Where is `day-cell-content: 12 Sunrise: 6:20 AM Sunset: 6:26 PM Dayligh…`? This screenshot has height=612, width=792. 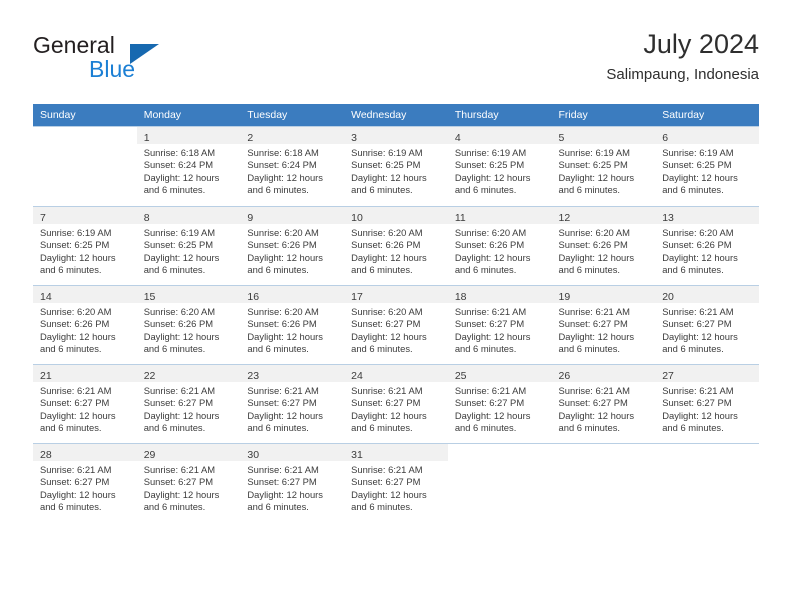 day-cell-content: 12 Sunrise: 6:20 AM Sunset: 6:26 PM Dayligh… is located at coordinates (603, 245).